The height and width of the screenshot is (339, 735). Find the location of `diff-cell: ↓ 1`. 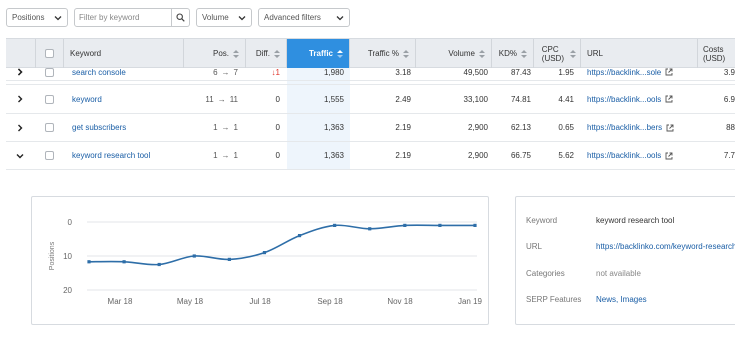

diff-cell: ↓ 1 is located at coordinates (263, 72).